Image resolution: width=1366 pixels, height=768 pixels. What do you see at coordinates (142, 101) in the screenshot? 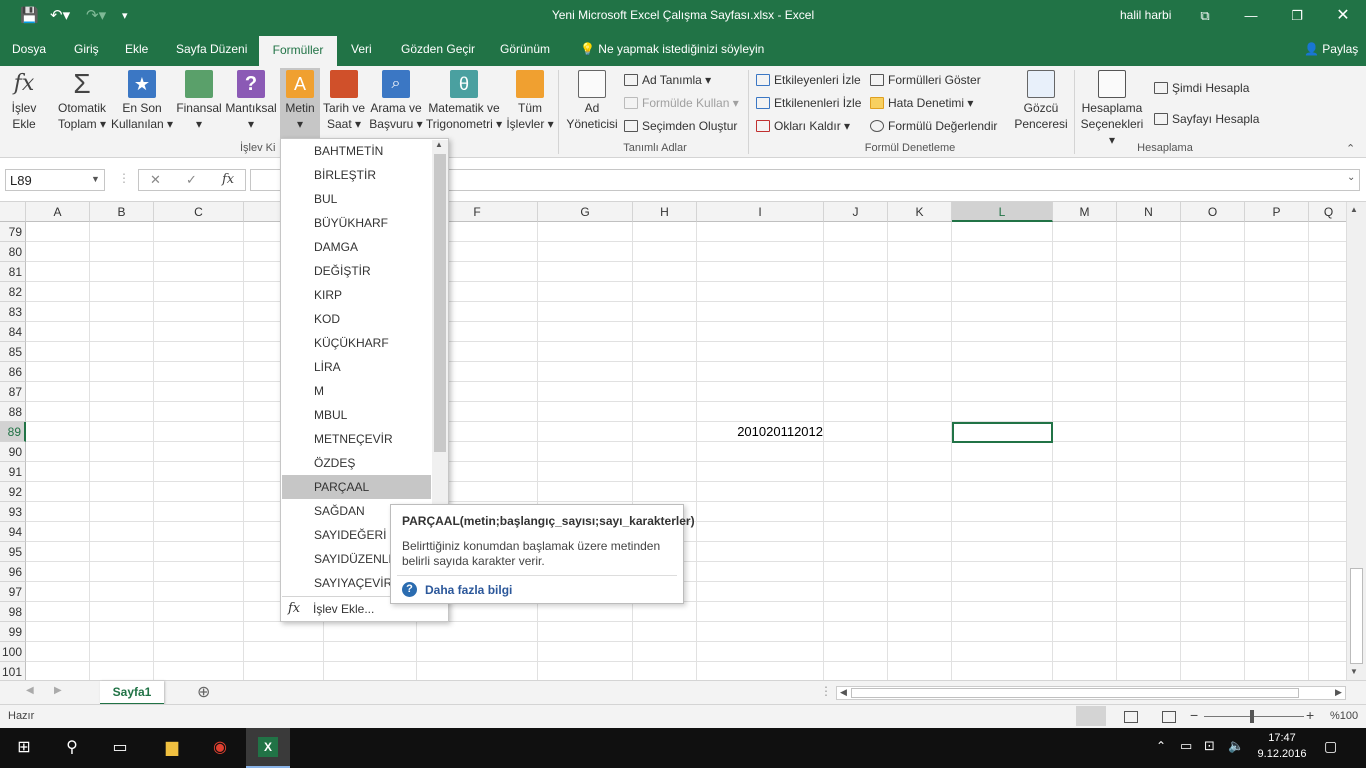
I see `recently-used-button: ★ En Son Kullanılan ▾` at bounding box center [142, 101].